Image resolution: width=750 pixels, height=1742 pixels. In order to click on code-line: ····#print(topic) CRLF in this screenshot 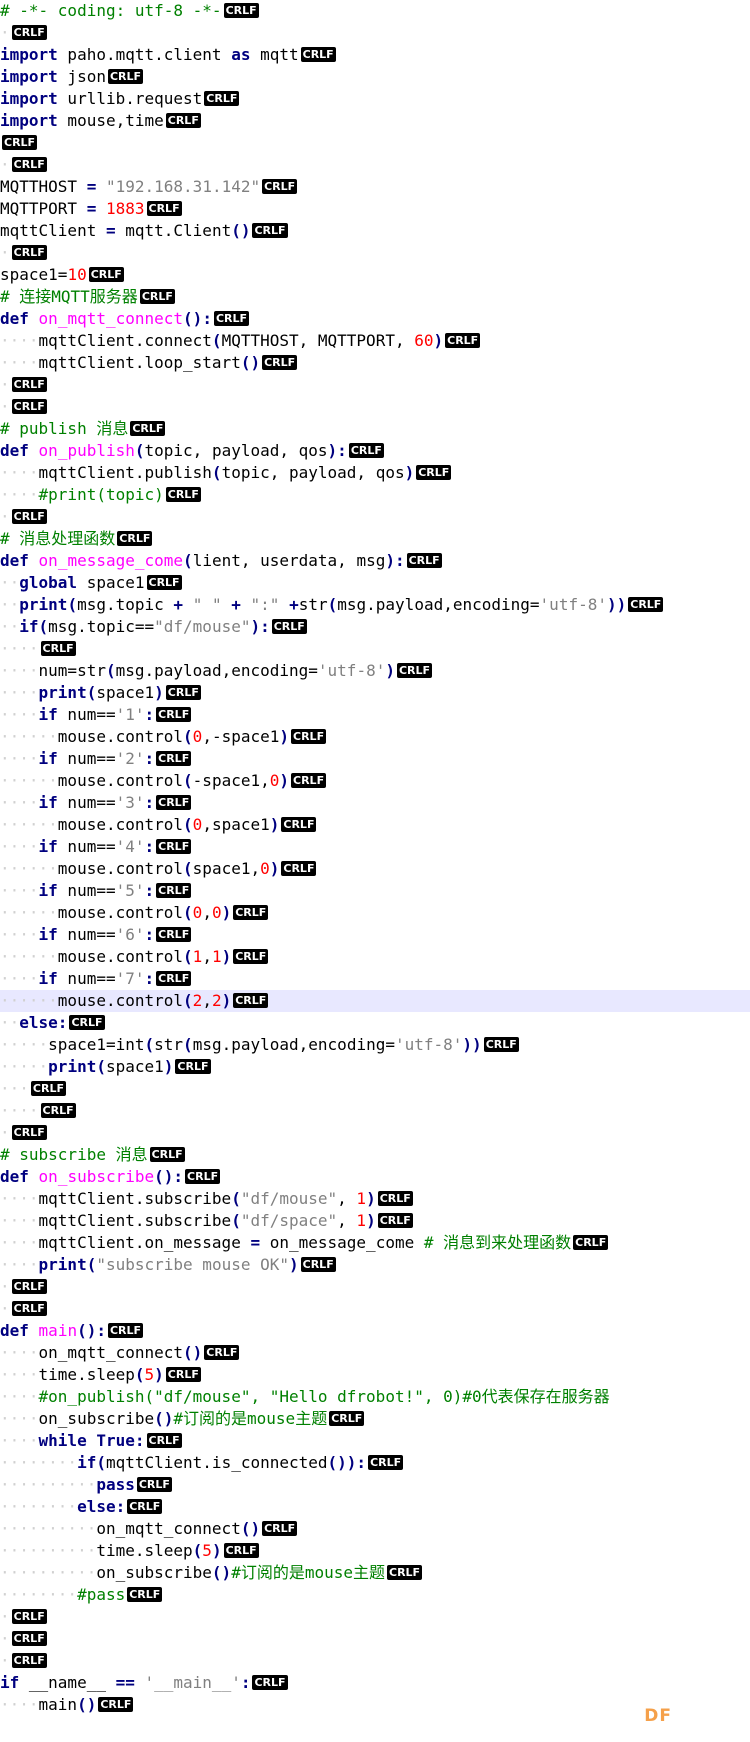, I will do `click(375, 495)`.